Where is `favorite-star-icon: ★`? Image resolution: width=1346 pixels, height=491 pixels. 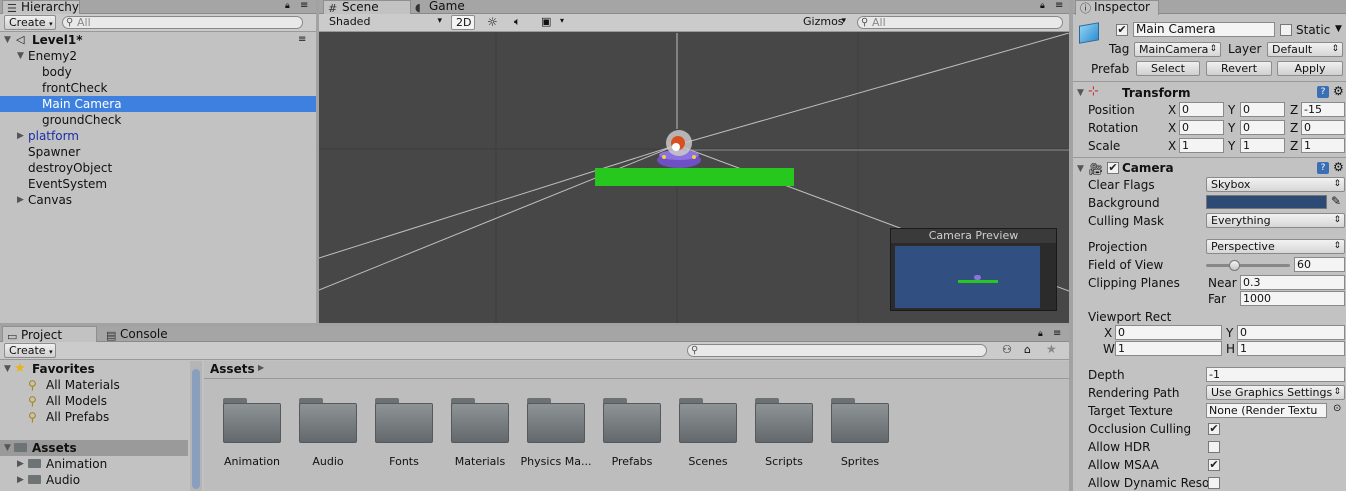
favorite-star-icon: ★ is located at coordinates (1051, 349).